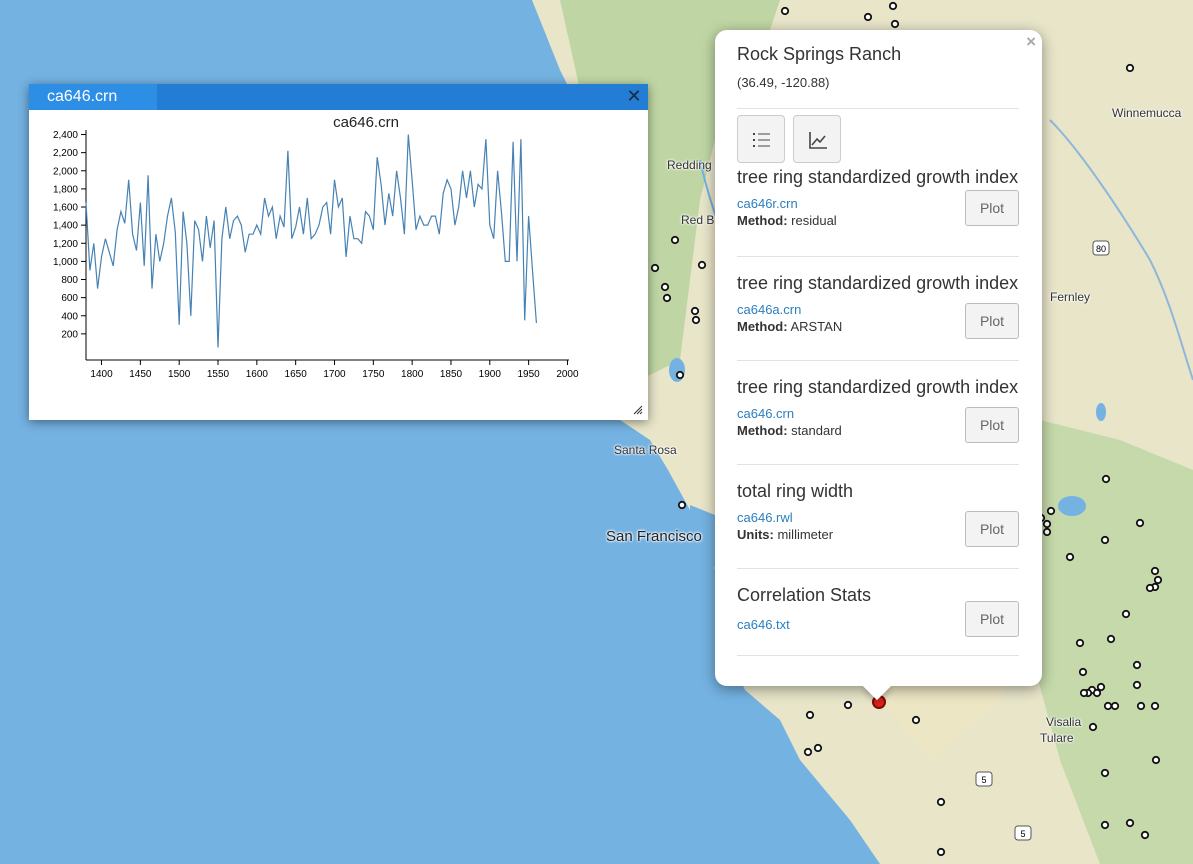 Image resolution: width=1193 pixels, height=864 pixels. What do you see at coordinates (490, 374) in the screenshot?
I see `x-tick-label: 1900` at bounding box center [490, 374].